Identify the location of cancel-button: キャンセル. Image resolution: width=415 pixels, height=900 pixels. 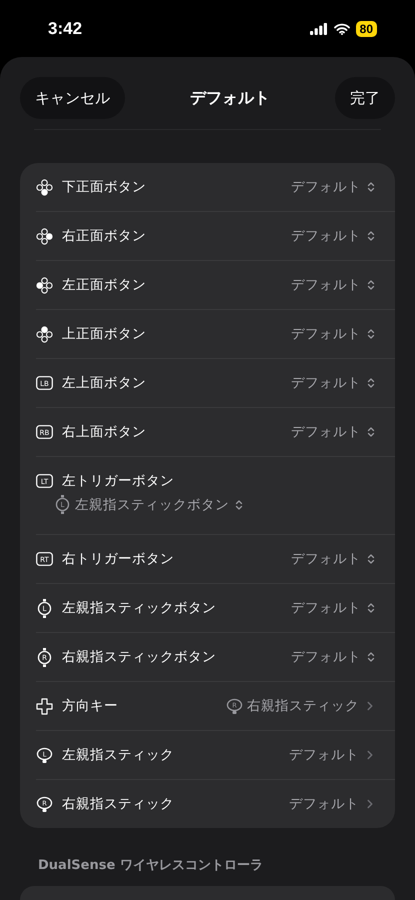
(72, 98).